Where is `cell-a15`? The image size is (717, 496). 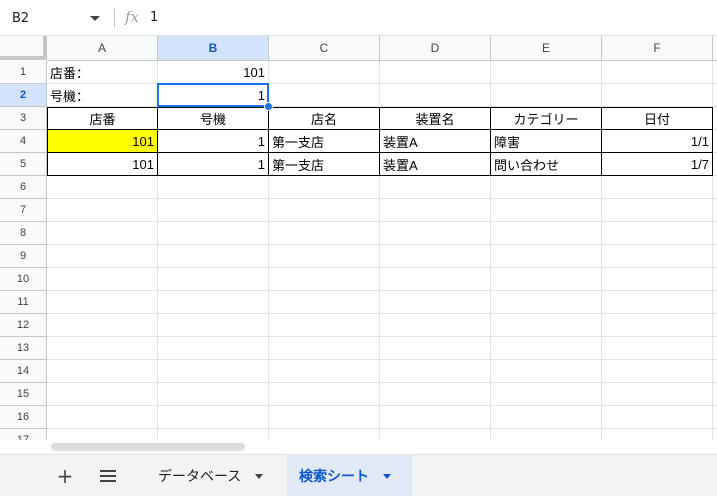
cell-a15 is located at coordinates (102, 394).